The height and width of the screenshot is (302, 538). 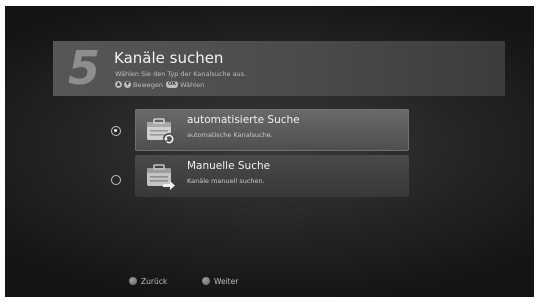 What do you see at coordinates (118, 84) in the screenshot?
I see `arrow-up-icon: ▲` at bounding box center [118, 84].